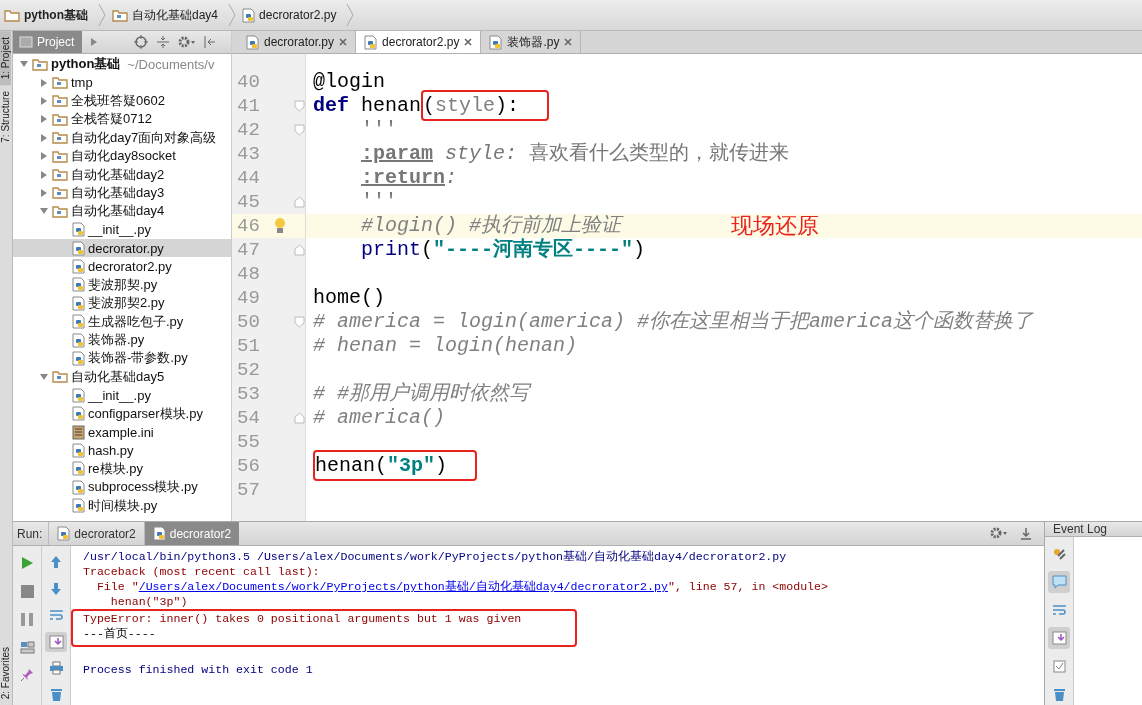 The image size is (1142, 705). I want to click on item-label: 时间模块.py, so click(123, 505).